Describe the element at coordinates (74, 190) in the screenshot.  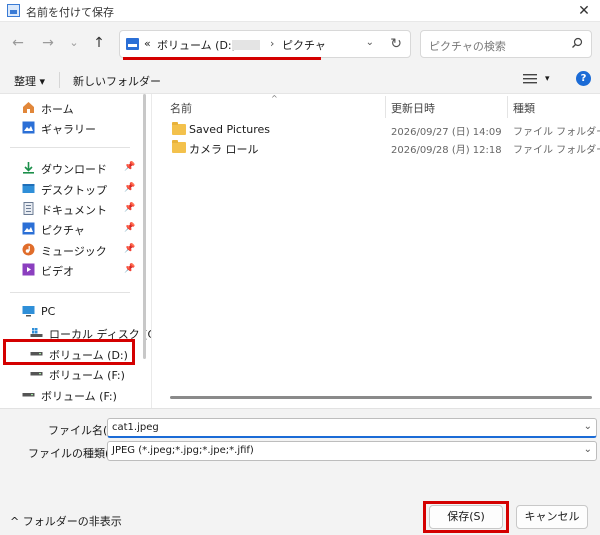
I see `sidebar-item-label: デスクトップ` at that location.